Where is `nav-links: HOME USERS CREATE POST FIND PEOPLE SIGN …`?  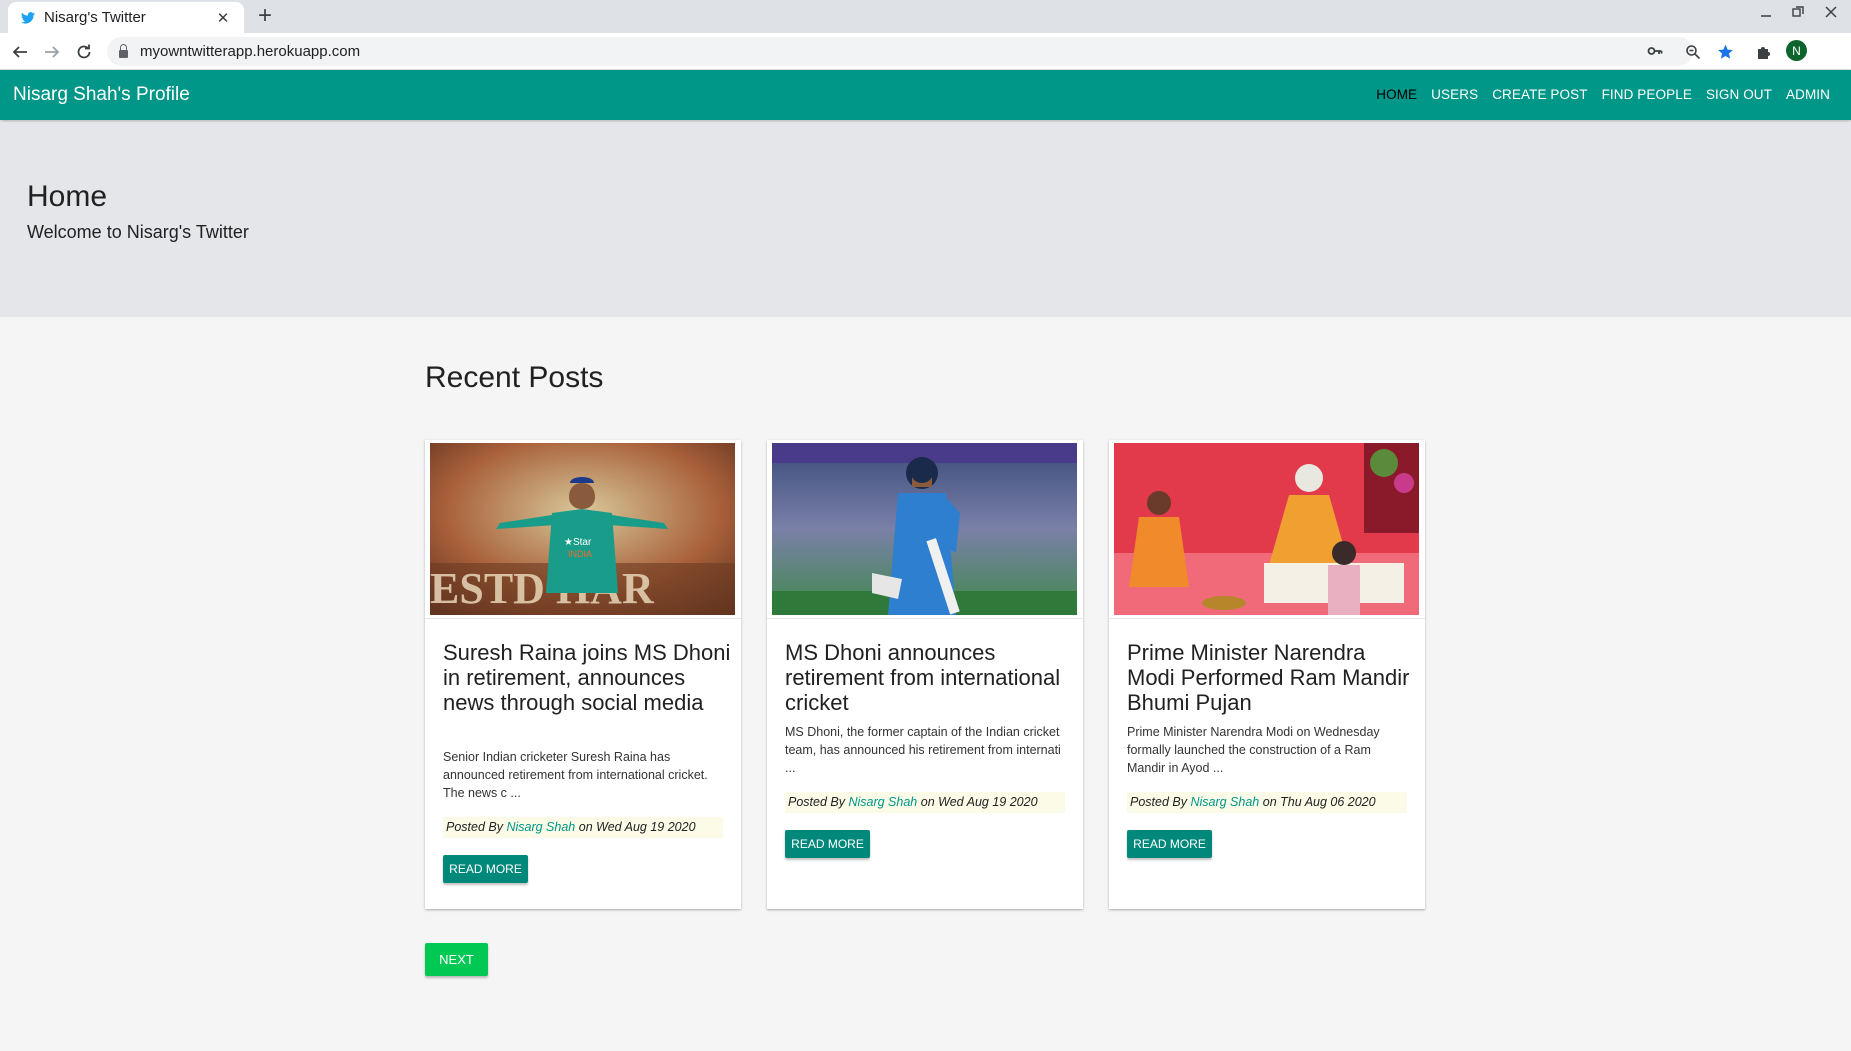 nav-links: HOME USERS CREATE POST FIND PEOPLE SIGN … is located at coordinates (1596, 94).